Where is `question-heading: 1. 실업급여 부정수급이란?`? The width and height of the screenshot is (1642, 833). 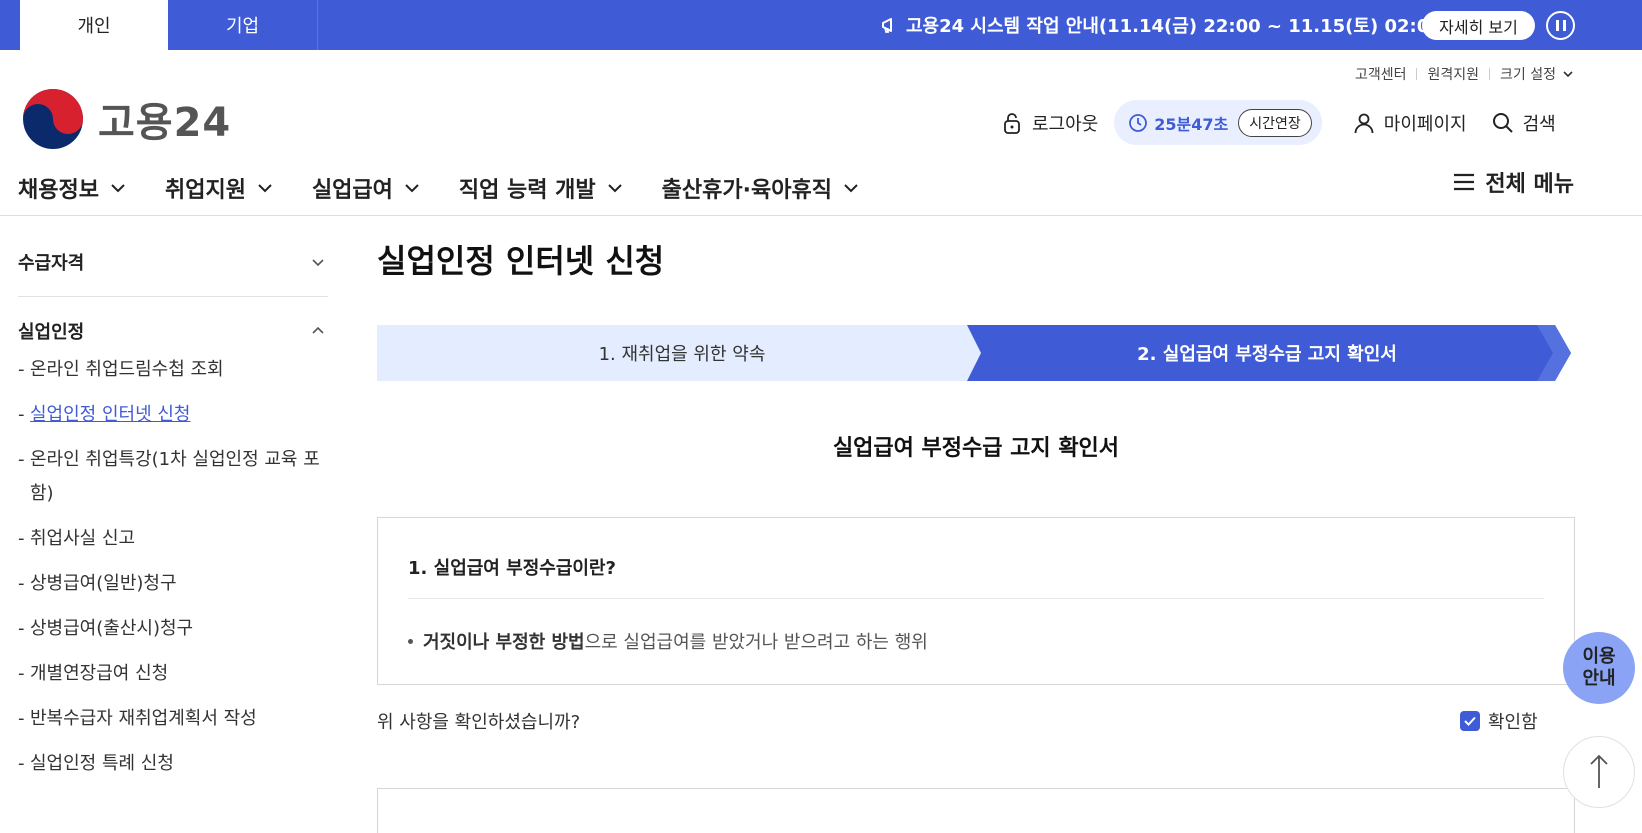 question-heading: 1. 실업급여 부정수급이란? is located at coordinates (512, 568).